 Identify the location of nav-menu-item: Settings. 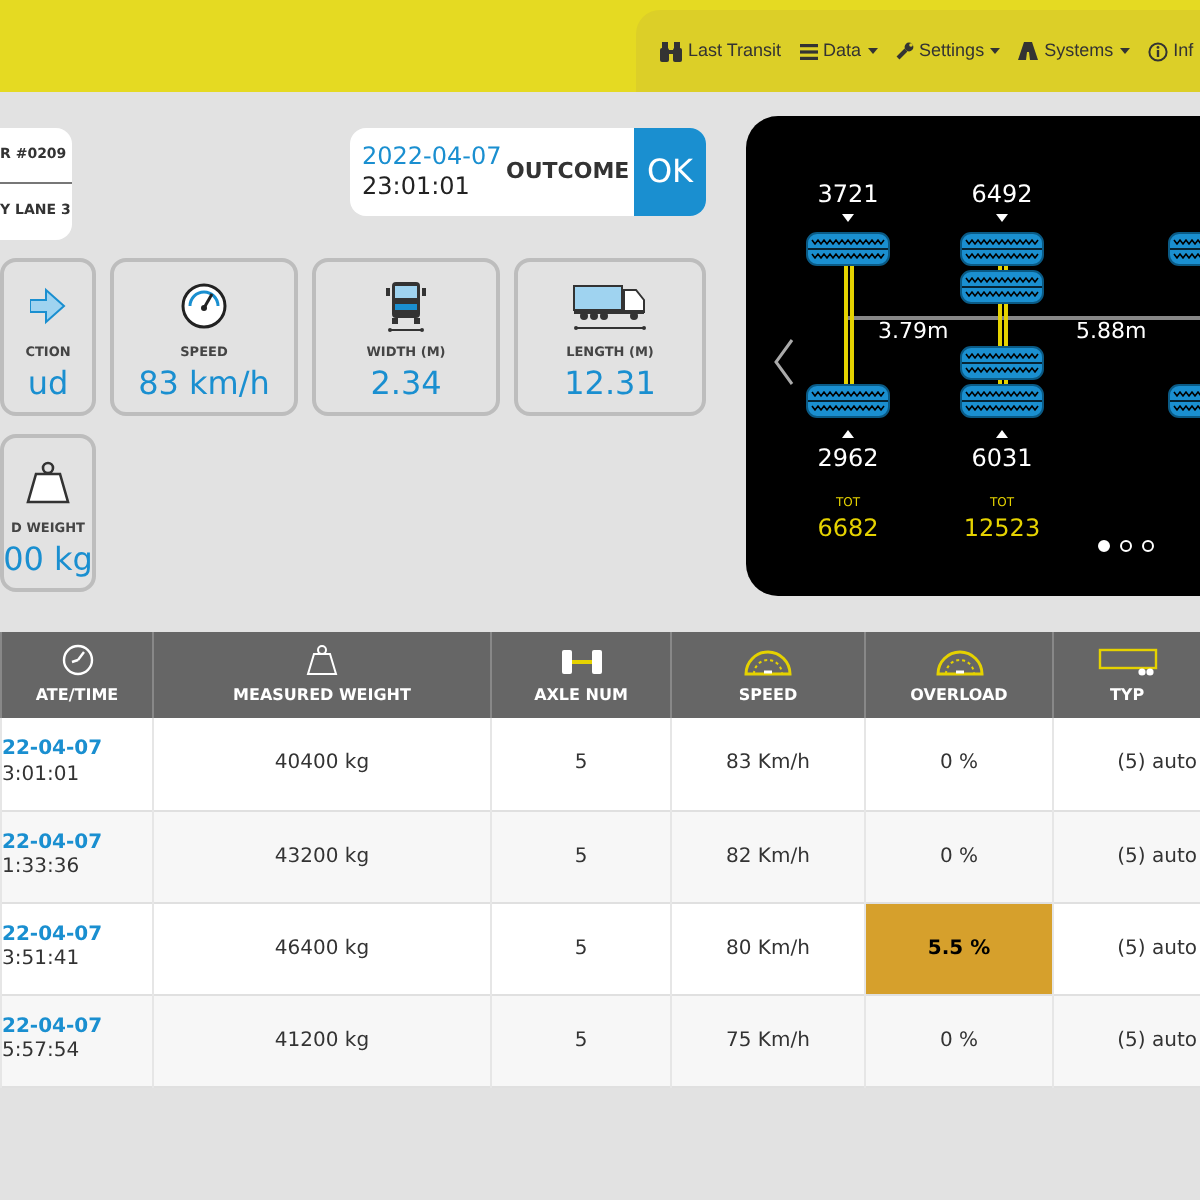
(948, 51).